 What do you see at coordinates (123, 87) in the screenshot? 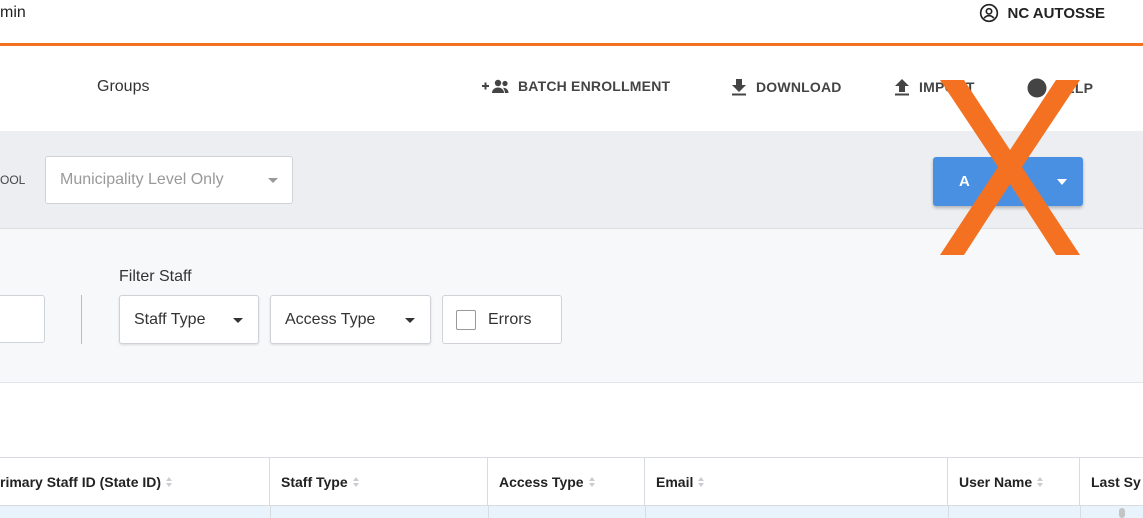
I see `tab-groups: Groups` at bounding box center [123, 87].